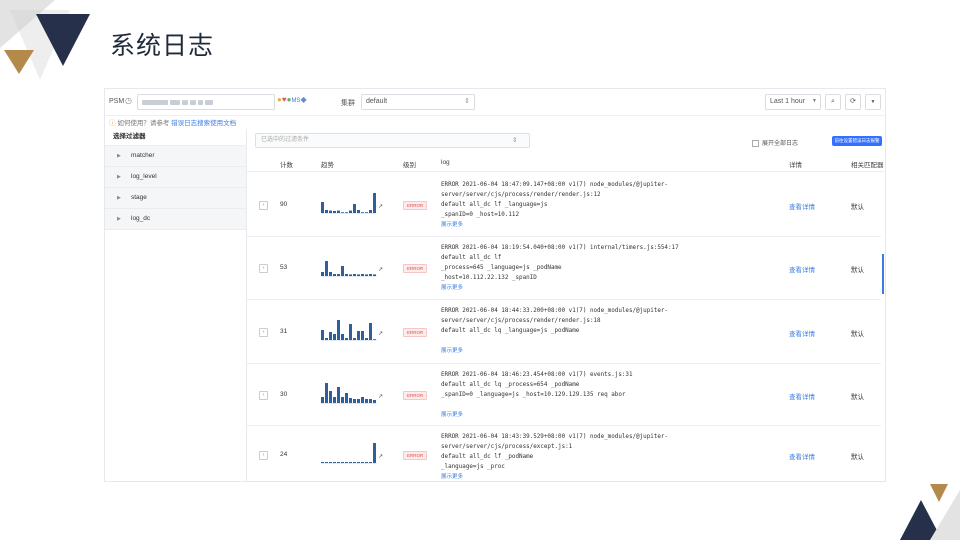  What do you see at coordinates (327, 165) in the screenshot?
I see `col-trend: 趋势` at bounding box center [327, 165].